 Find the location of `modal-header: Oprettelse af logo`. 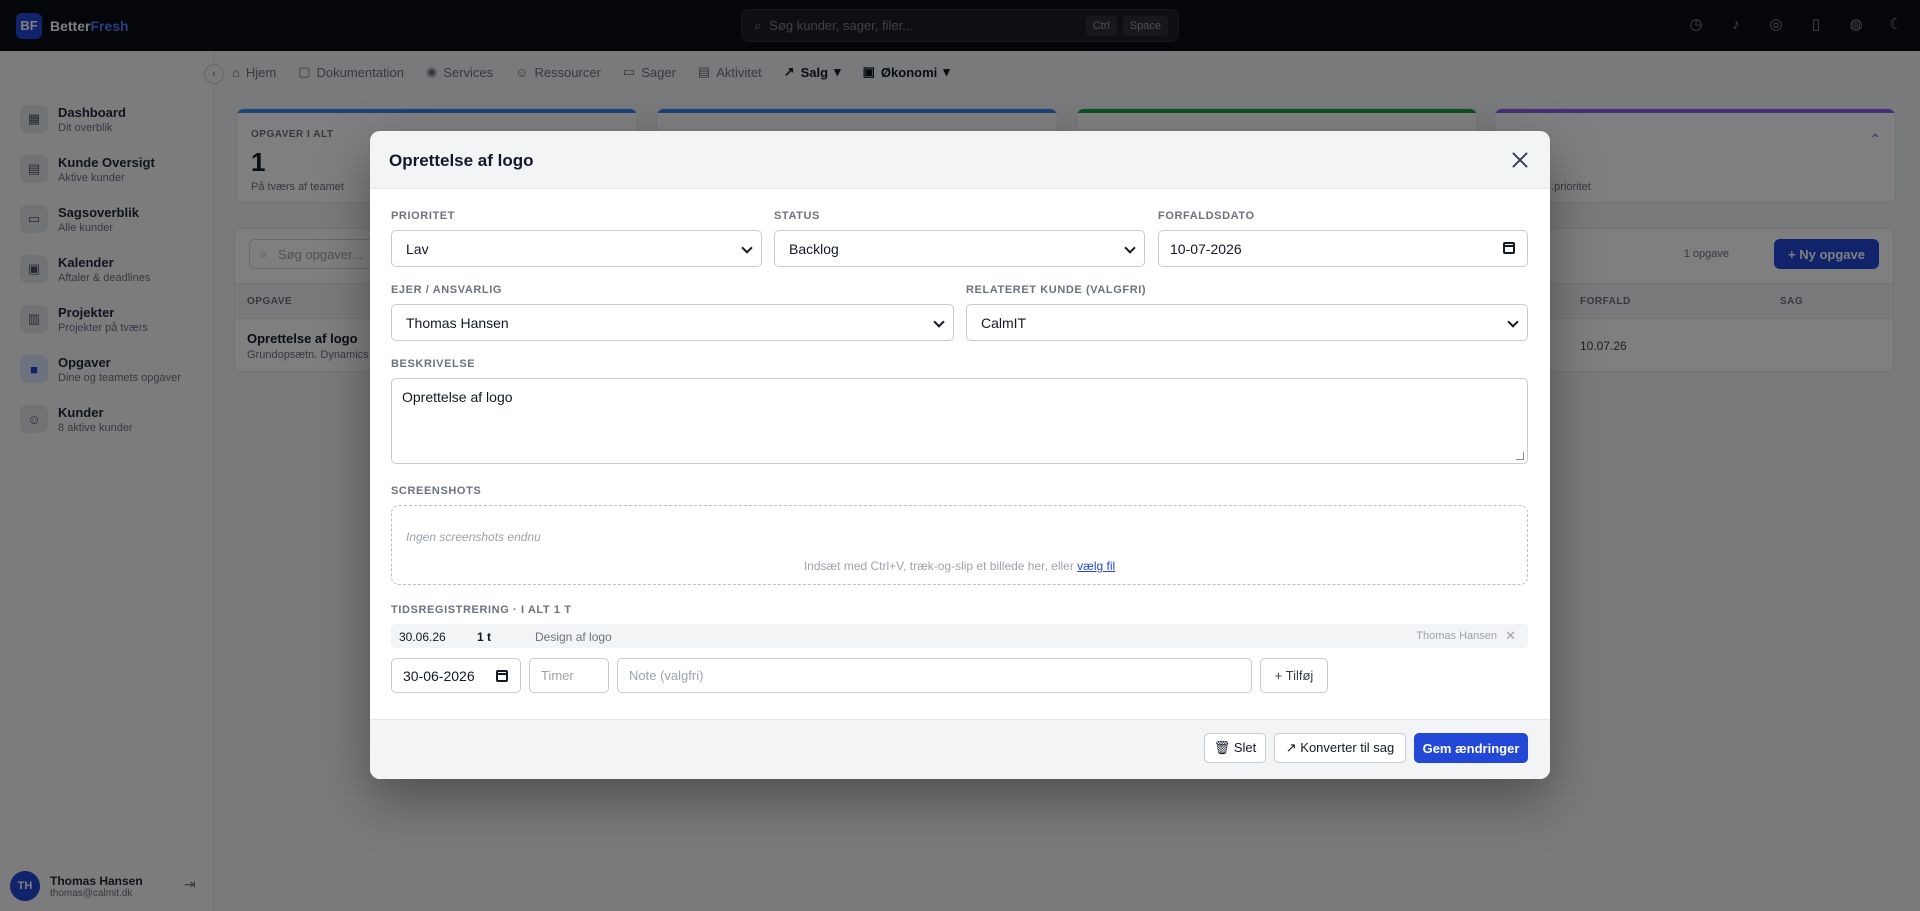

modal-header: Oprettelse af logo is located at coordinates (960, 160).